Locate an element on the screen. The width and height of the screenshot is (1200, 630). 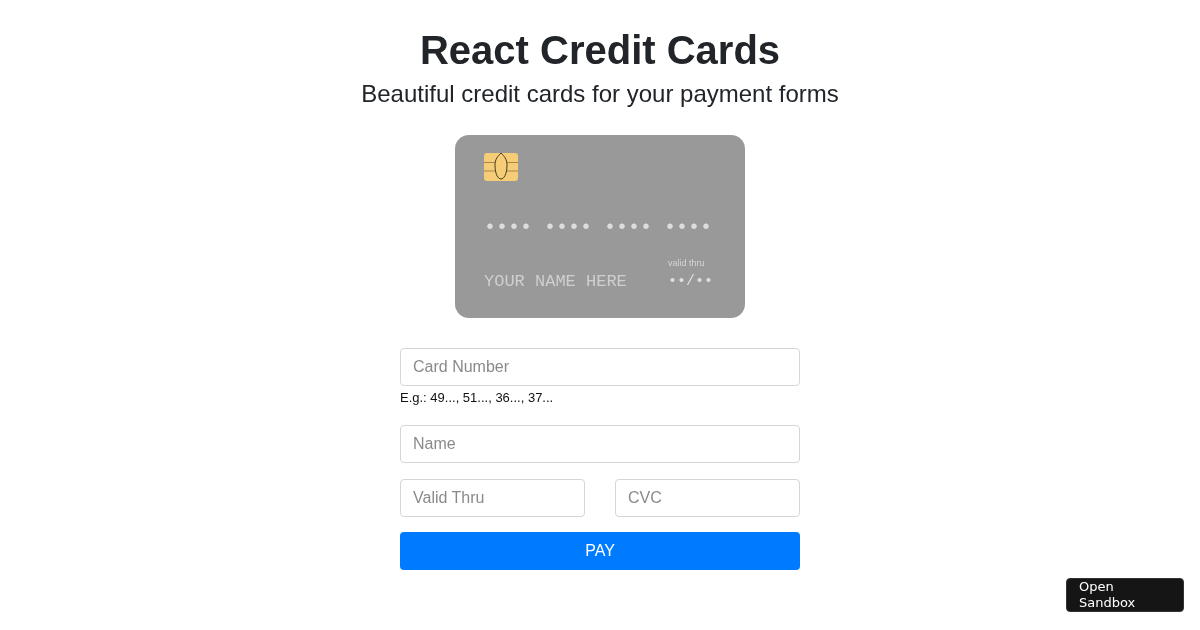
open-sandbox-button: Open Sandbox is located at coordinates (1125, 595).